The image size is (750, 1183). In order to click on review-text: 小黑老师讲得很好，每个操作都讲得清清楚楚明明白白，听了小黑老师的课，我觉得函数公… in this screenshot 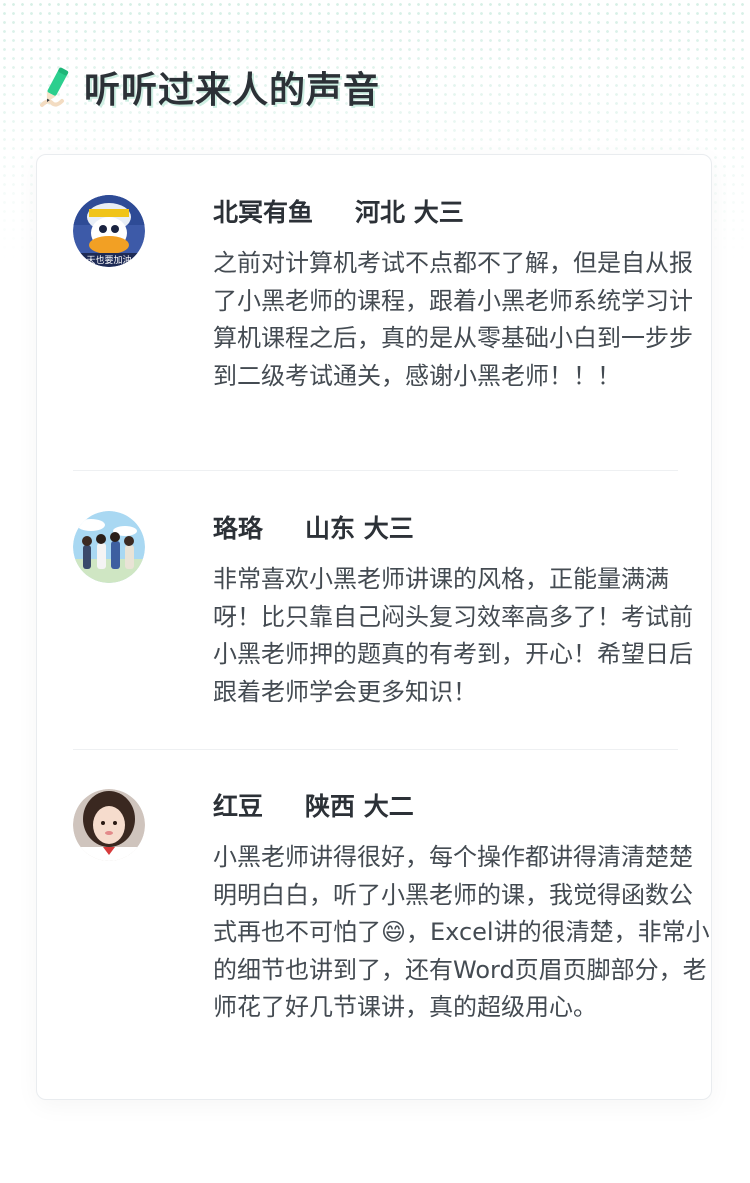, I will do `click(461, 932)`.